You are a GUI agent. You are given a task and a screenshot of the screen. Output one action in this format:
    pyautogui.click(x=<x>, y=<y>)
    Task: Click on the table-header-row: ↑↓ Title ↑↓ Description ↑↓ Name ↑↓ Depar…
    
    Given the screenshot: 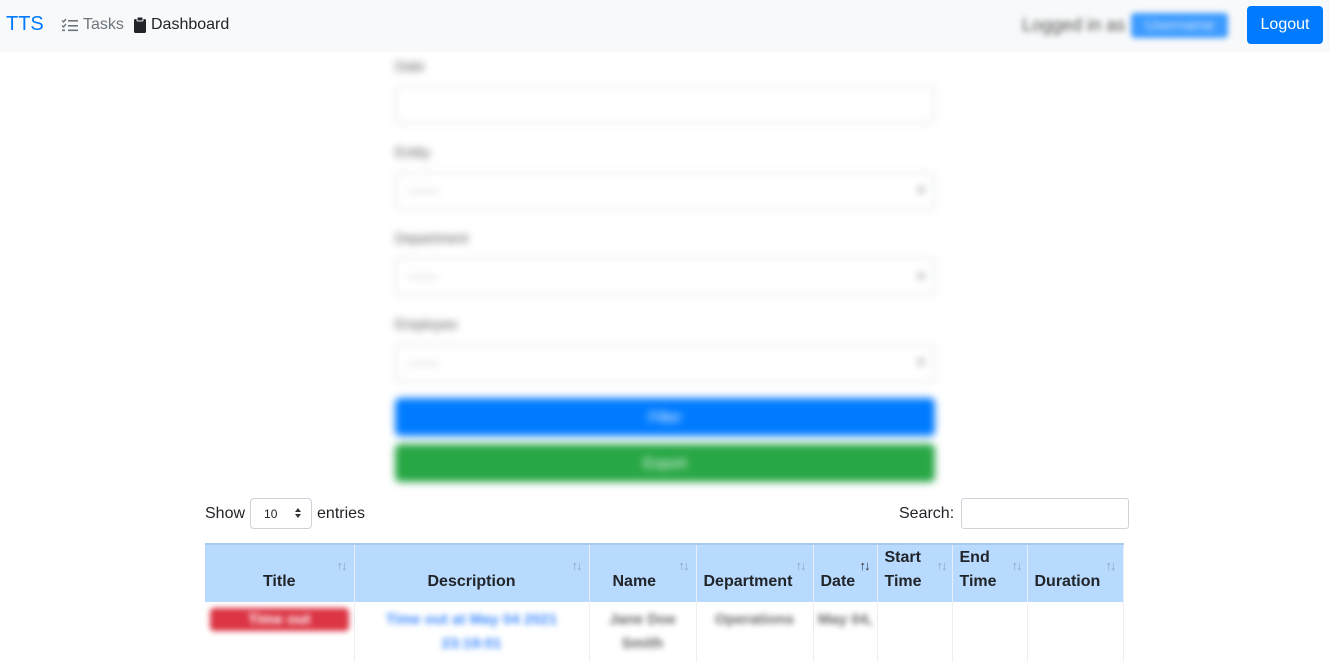 What is the action you would take?
    pyautogui.click(x=664, y=572)
    